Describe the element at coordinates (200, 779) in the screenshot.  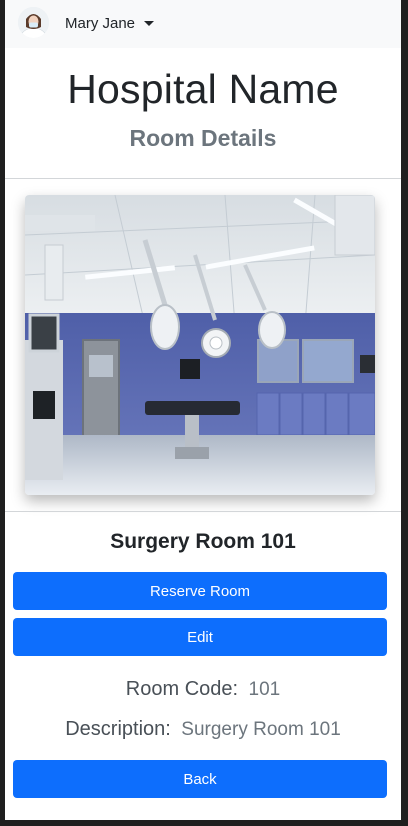
I see `back-button: Back` at that location.